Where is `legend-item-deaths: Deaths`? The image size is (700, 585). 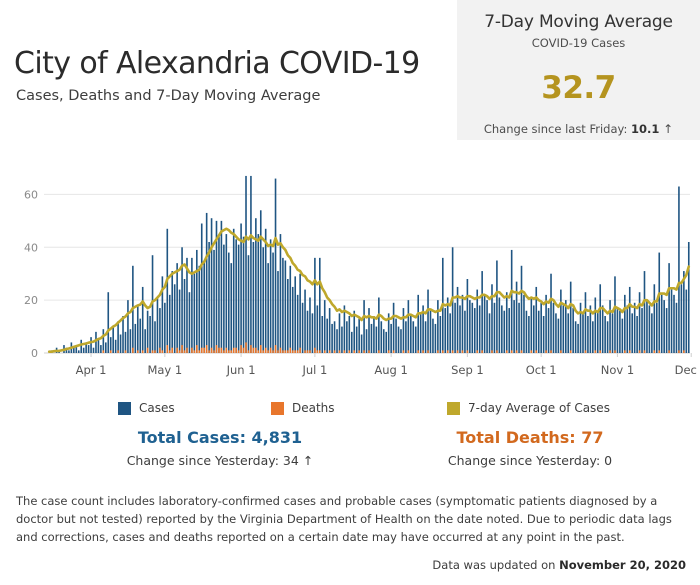
legend-item-deaths: Deaths is located at coordinates (303, 408).